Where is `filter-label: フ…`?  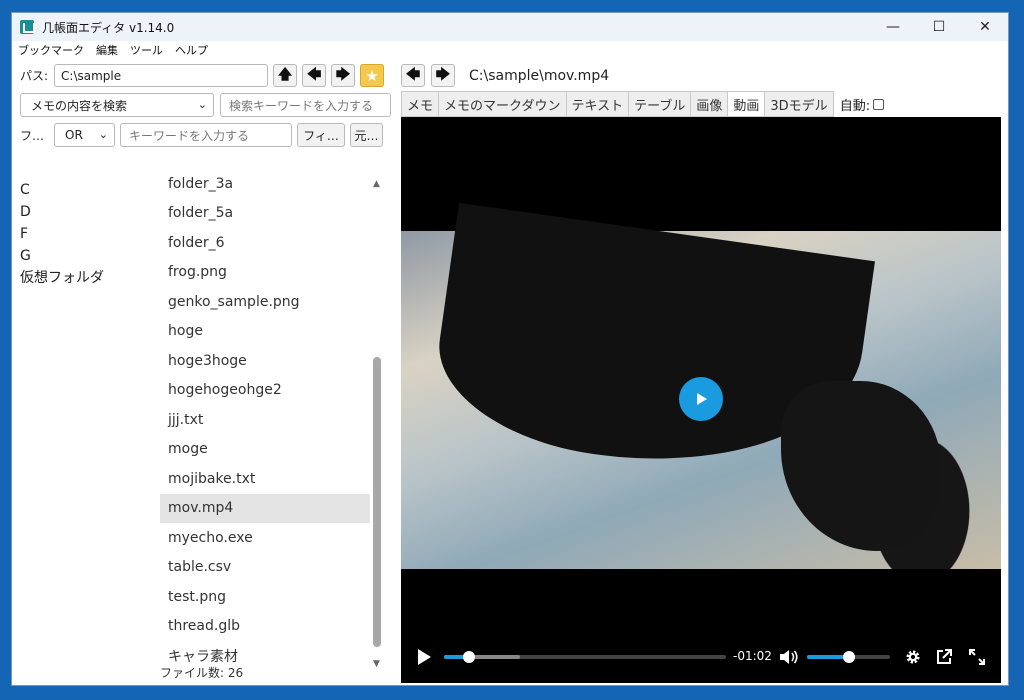 filter-label: フ… is located at coordinates (32, 135).